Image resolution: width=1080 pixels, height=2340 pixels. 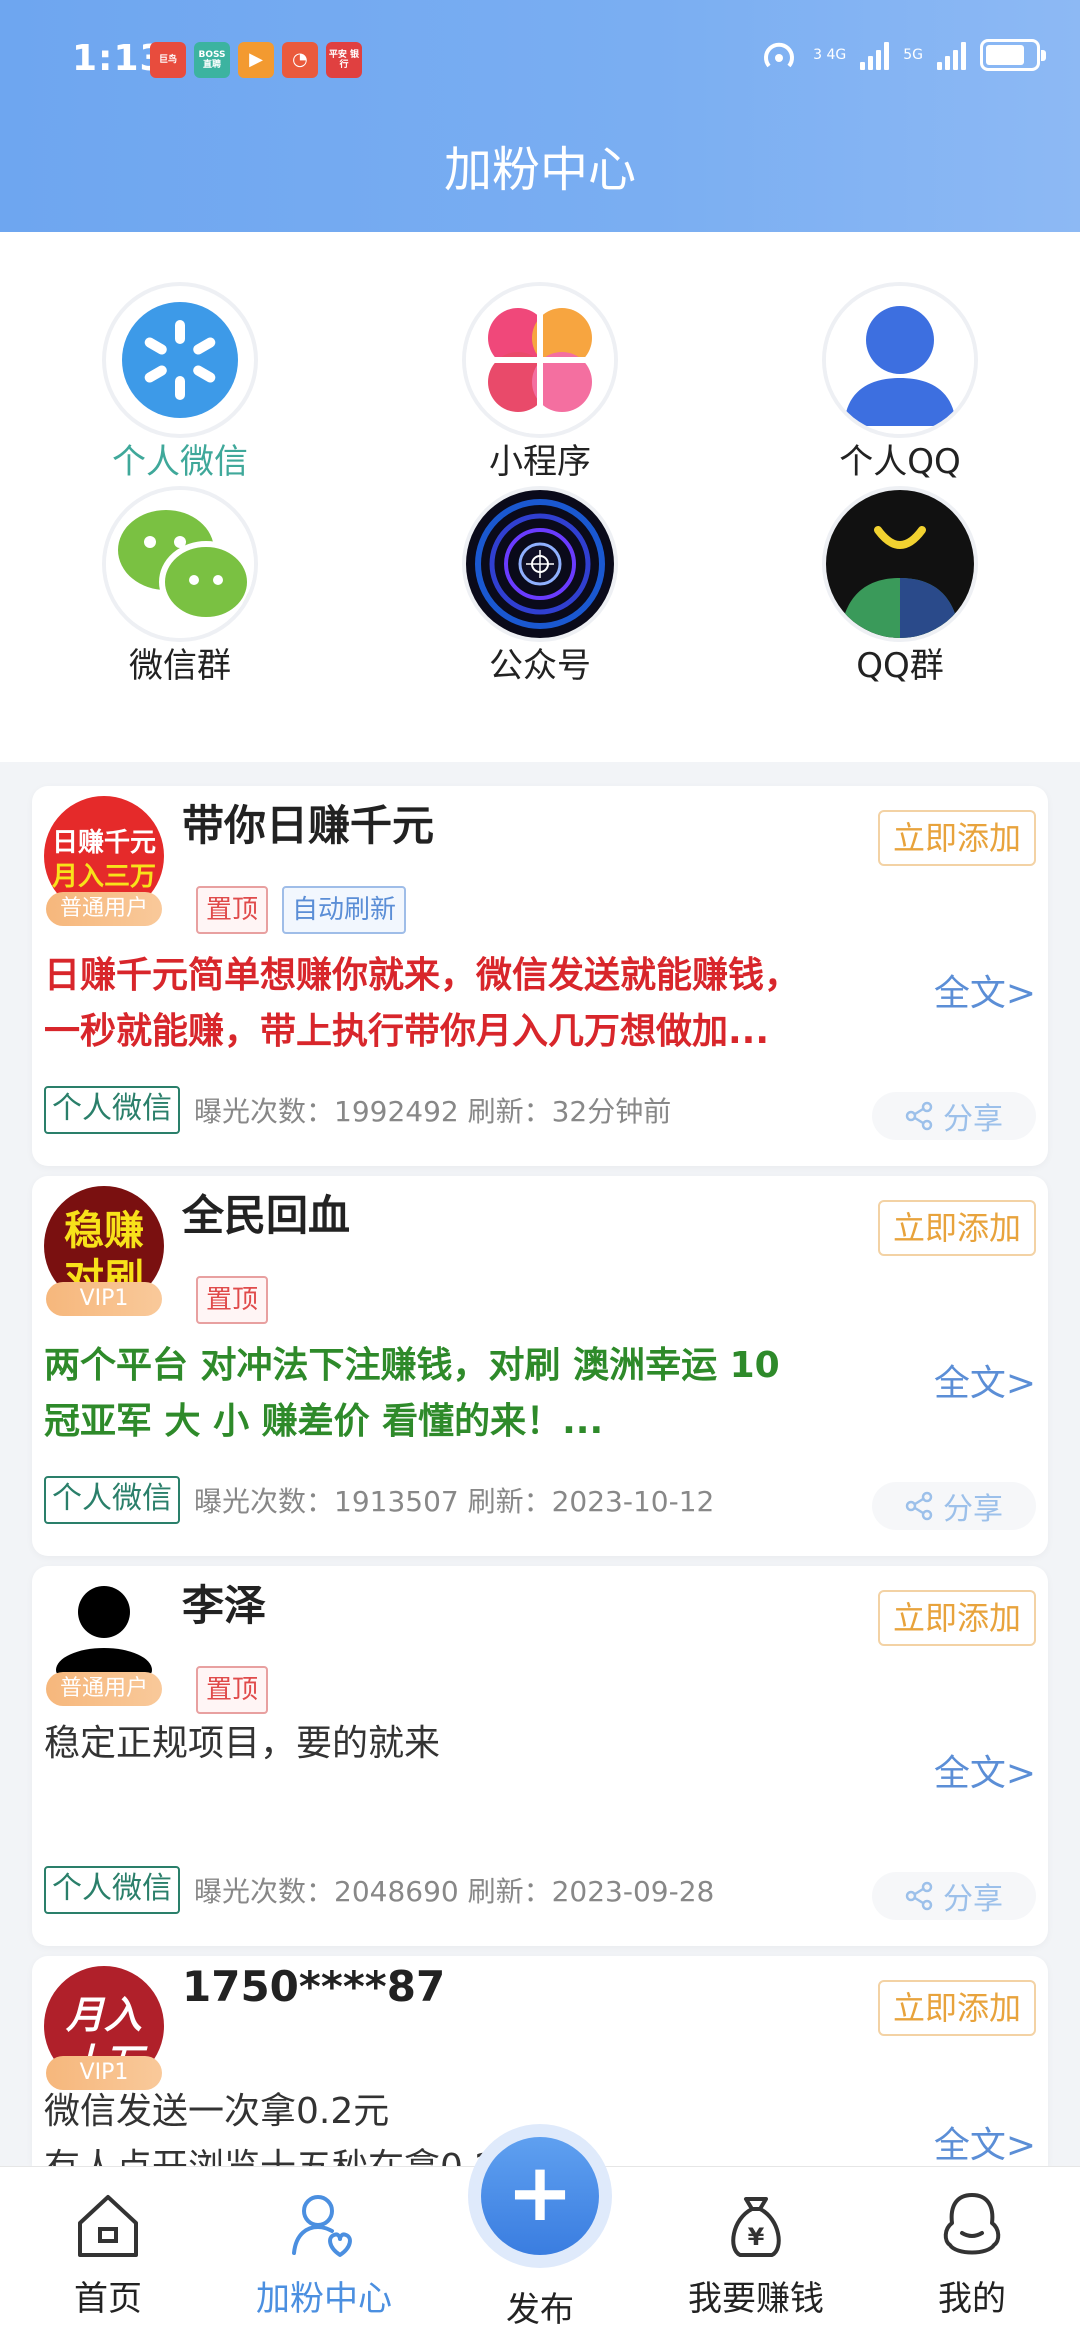 I want to click on post-content-line: 有人点开浏览十五秒在拿0.2, so click(x=474, y=2153).